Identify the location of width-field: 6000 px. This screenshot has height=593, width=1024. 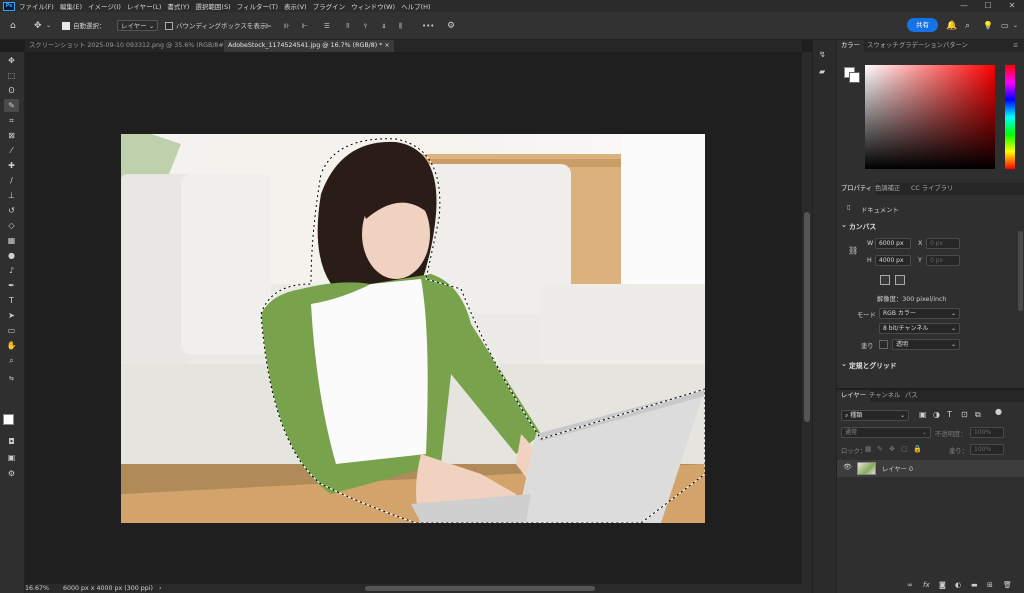
(893, 243).